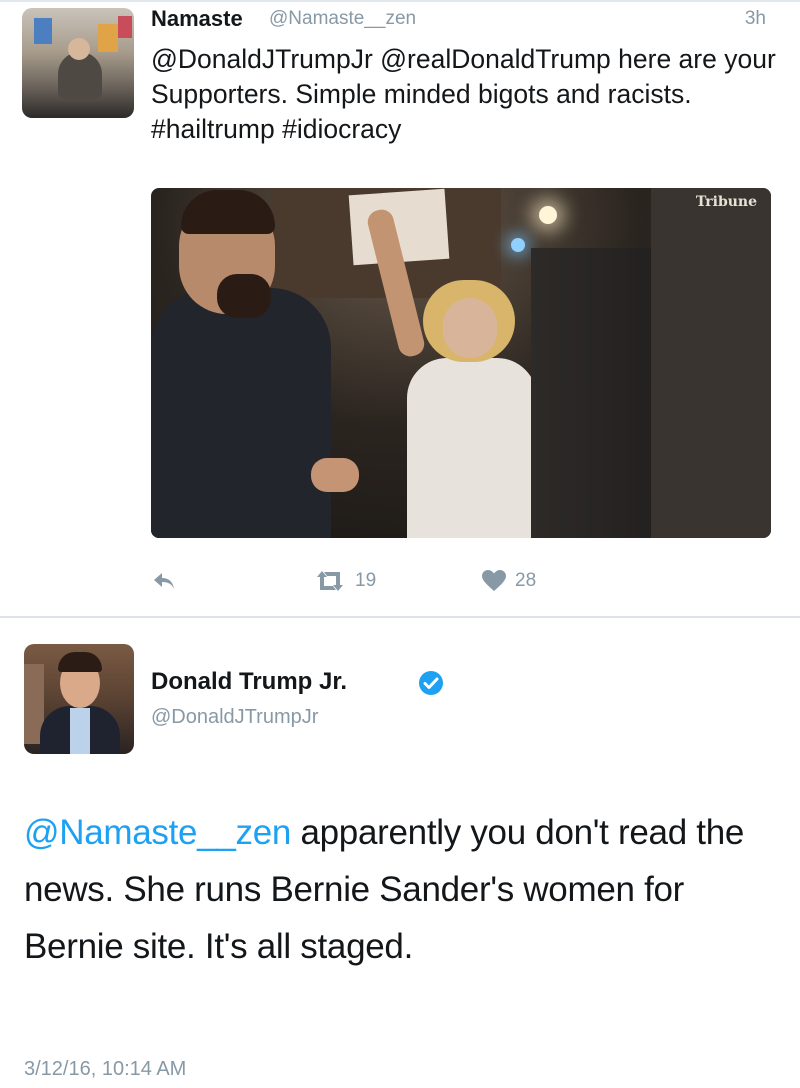 The height and width of the screenshot is (1088, 800). What do you see at coordinates (234, 717) in the screenshot?
I see `author-handle: @DonaldJTrumpJr` at bounding box center [234, 717].